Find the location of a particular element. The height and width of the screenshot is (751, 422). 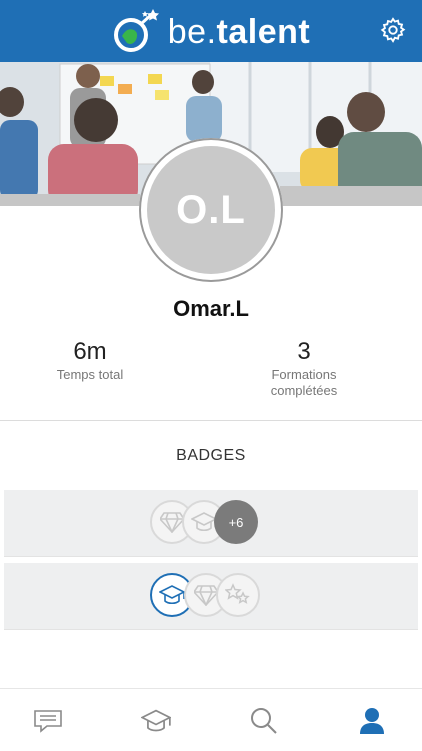

nav-courses is located at coordinates (156, 721).